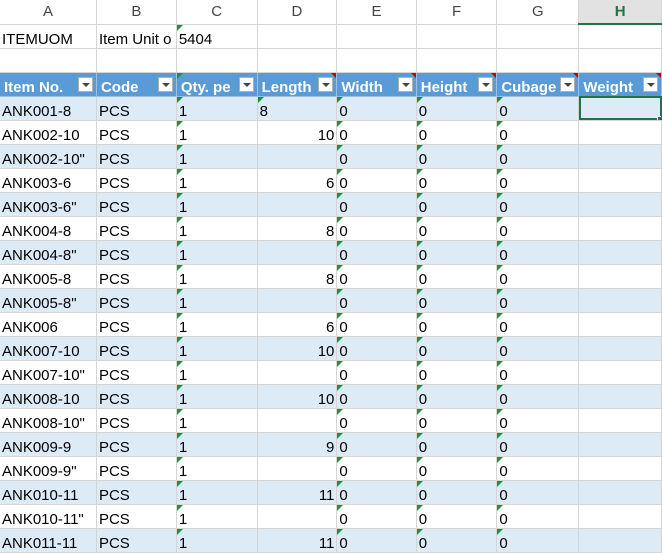  I want to click on cell-g1, so click(538, 36).